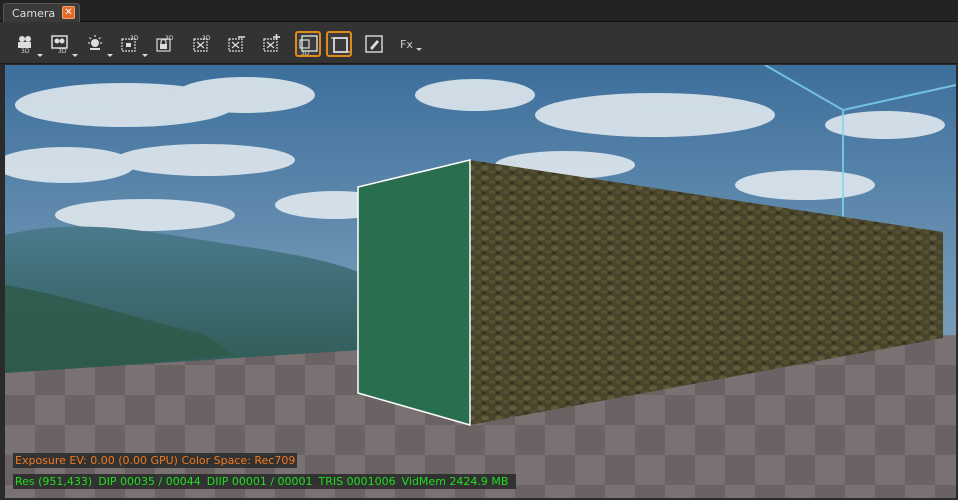  I want to click on edit-button, so click(374, 44).